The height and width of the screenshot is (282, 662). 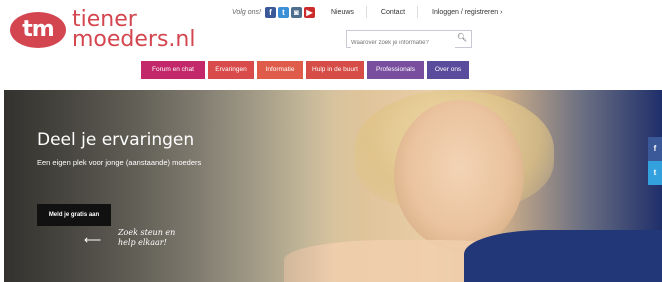 I want to click on logo-badge: tm, so click(x=38, y=30).